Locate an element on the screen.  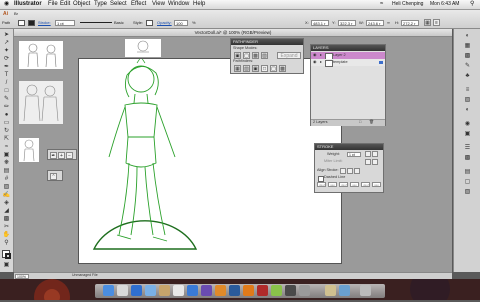
document-tab: VectorDoll.ai* @ 100% (RGB/Preview) is located at coordinates (233, 33).